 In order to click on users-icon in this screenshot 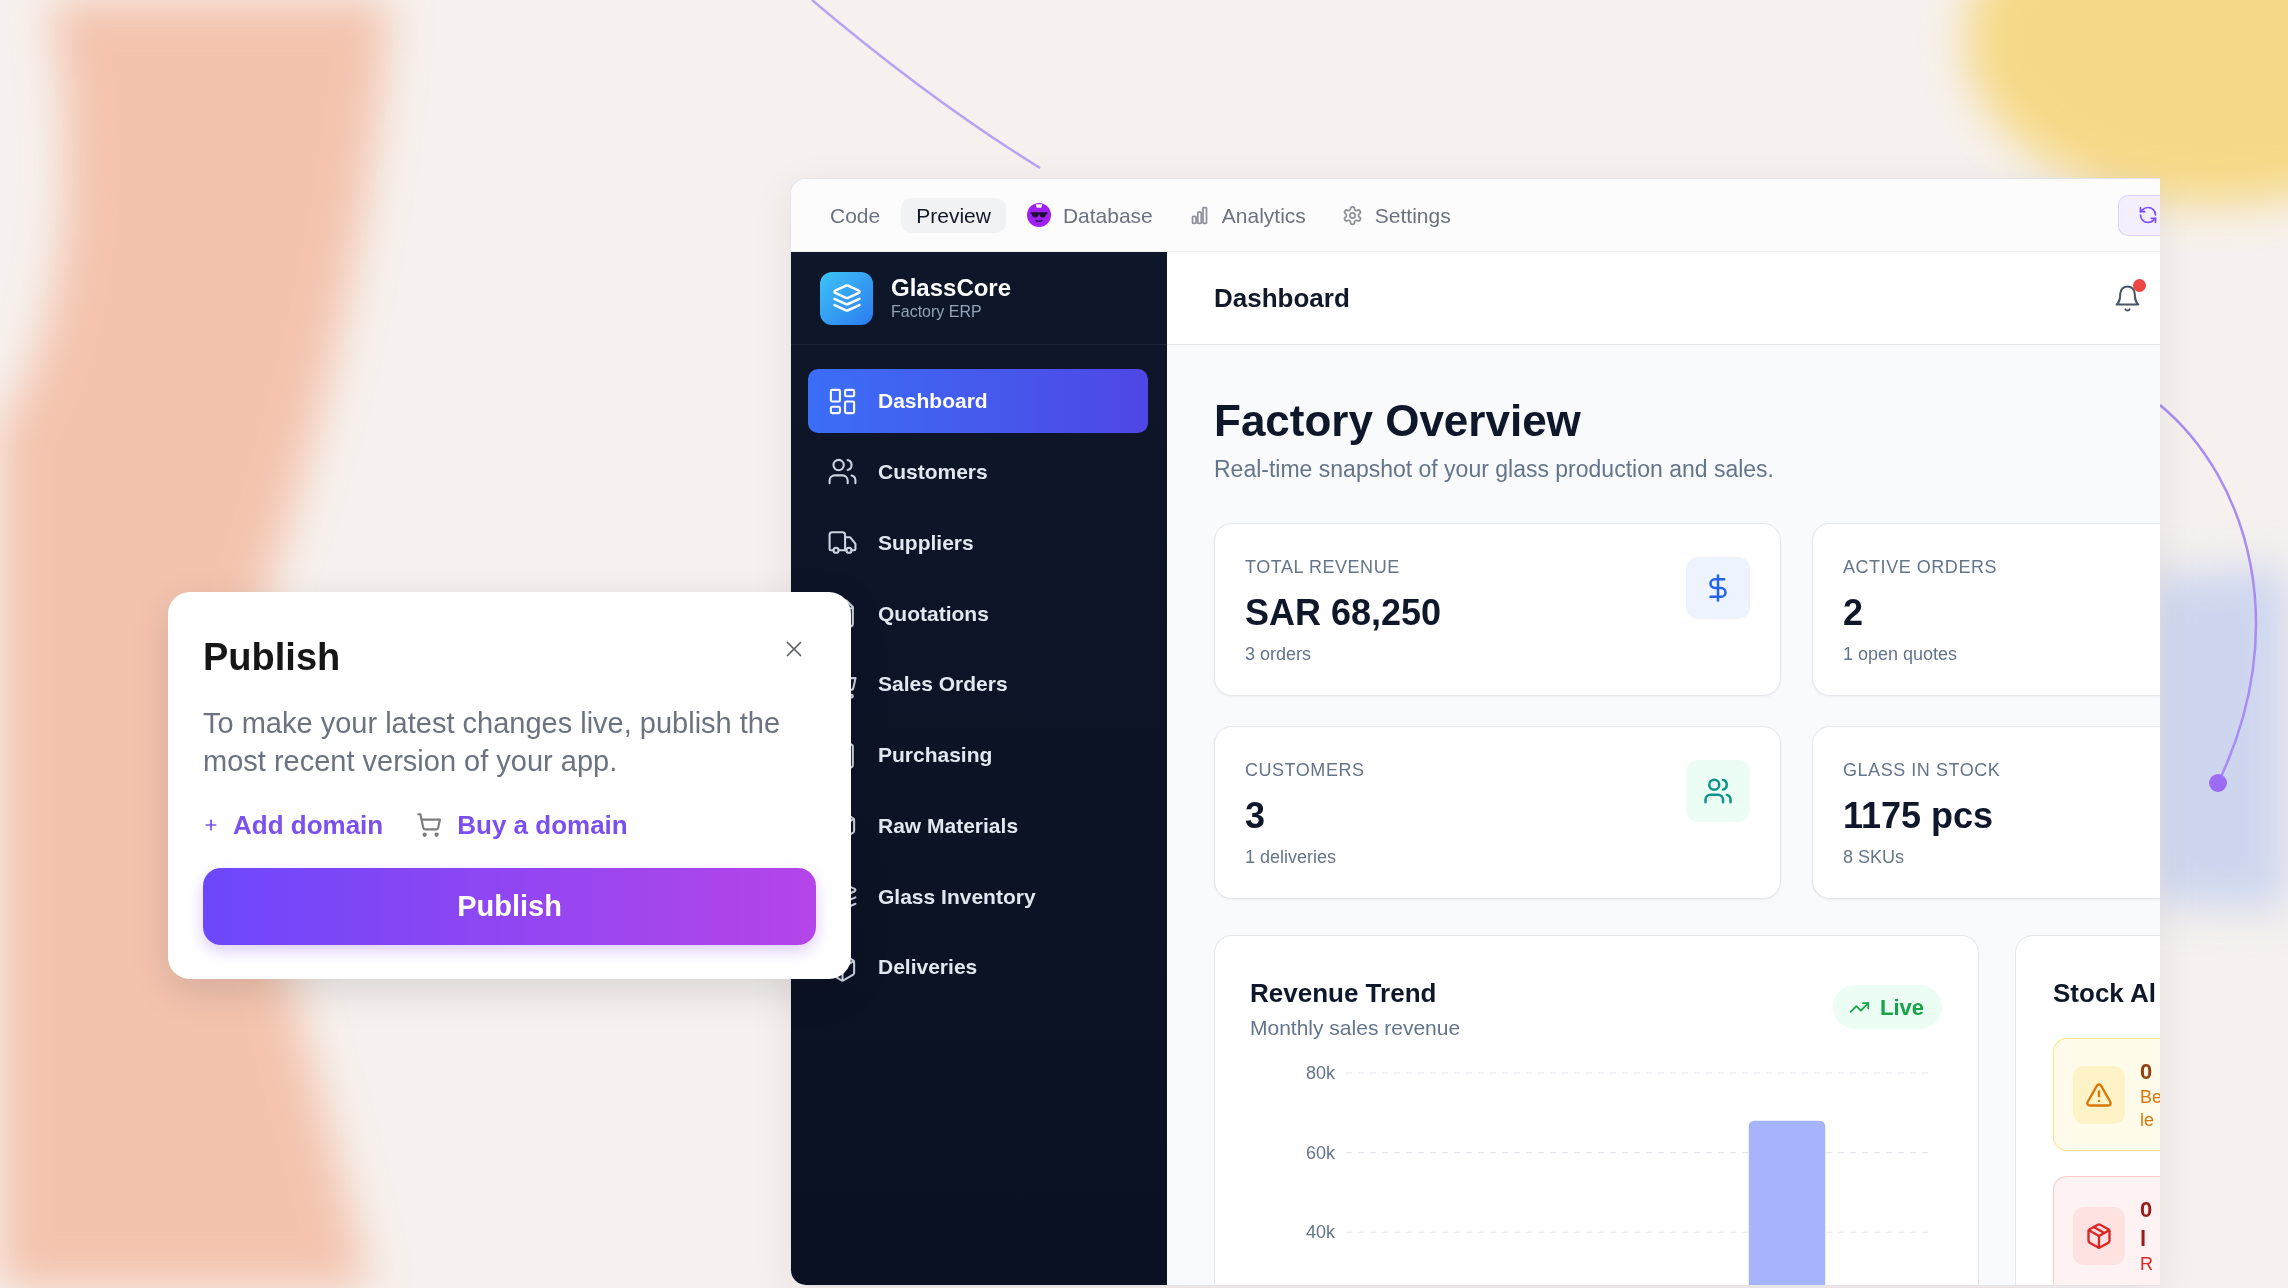, I will do `click(1718, 791)`.